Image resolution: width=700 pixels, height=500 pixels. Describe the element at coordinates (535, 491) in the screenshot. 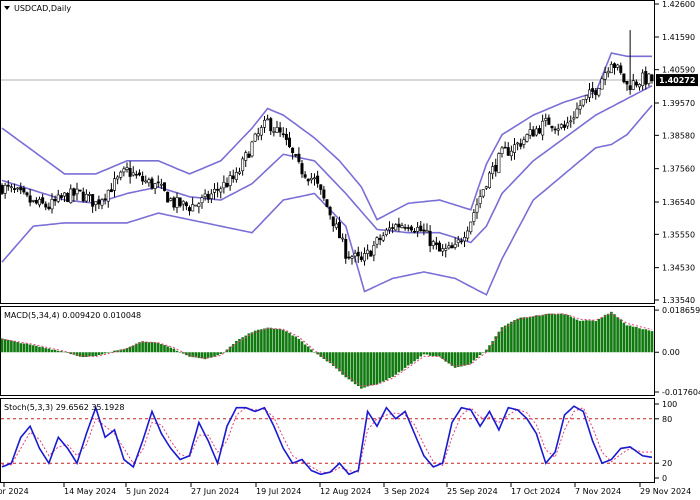

I see `time-tick-label: 17 Oct 2024` at that location.